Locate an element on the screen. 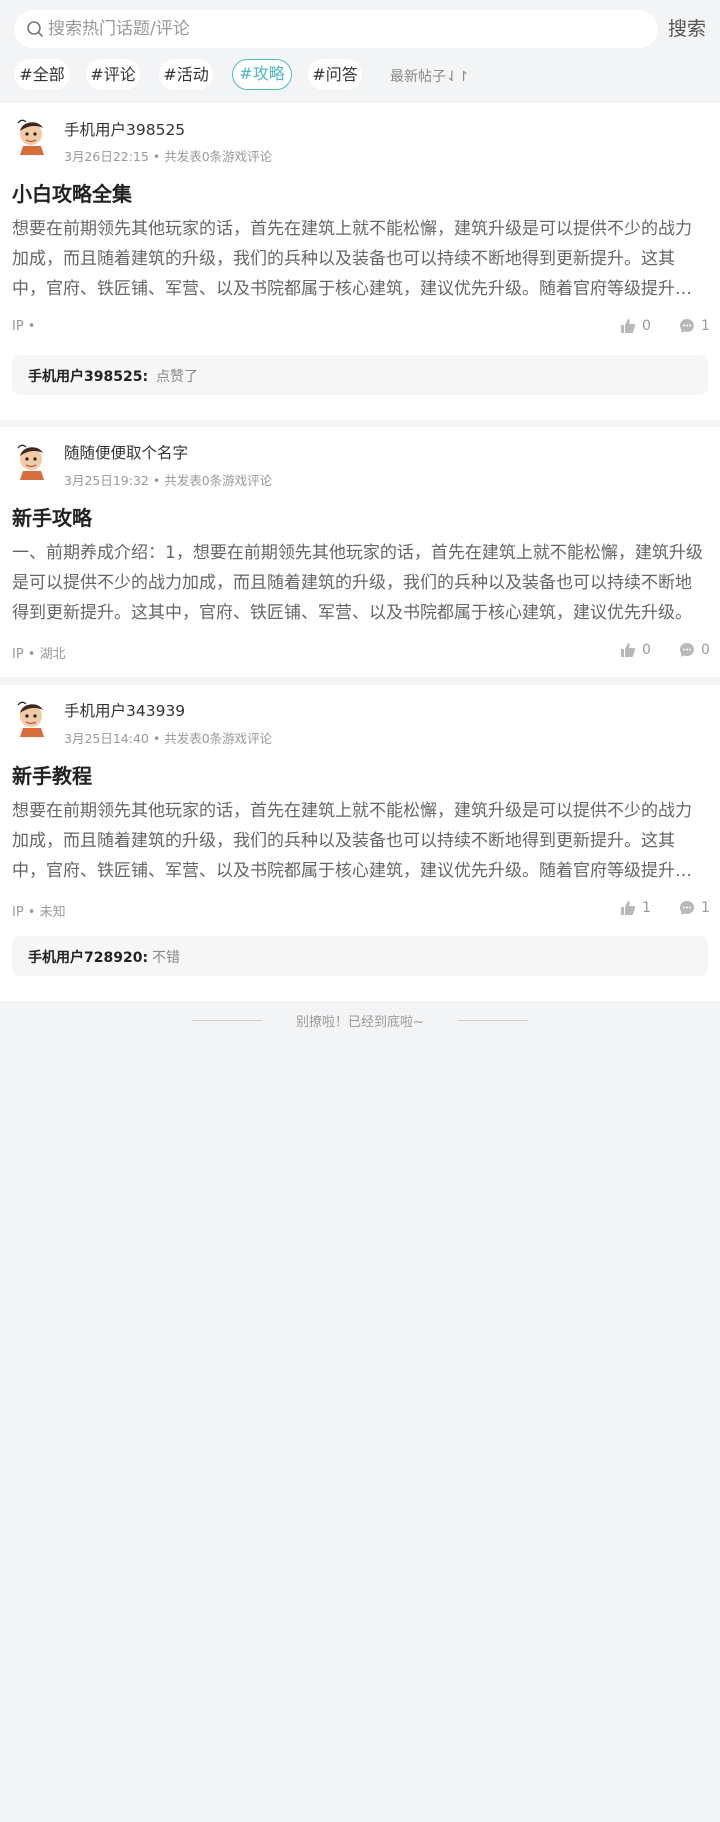 The height and width of the screenshot is (1822, 720). tag-events: #活动 is located at coordinates (186, 74).